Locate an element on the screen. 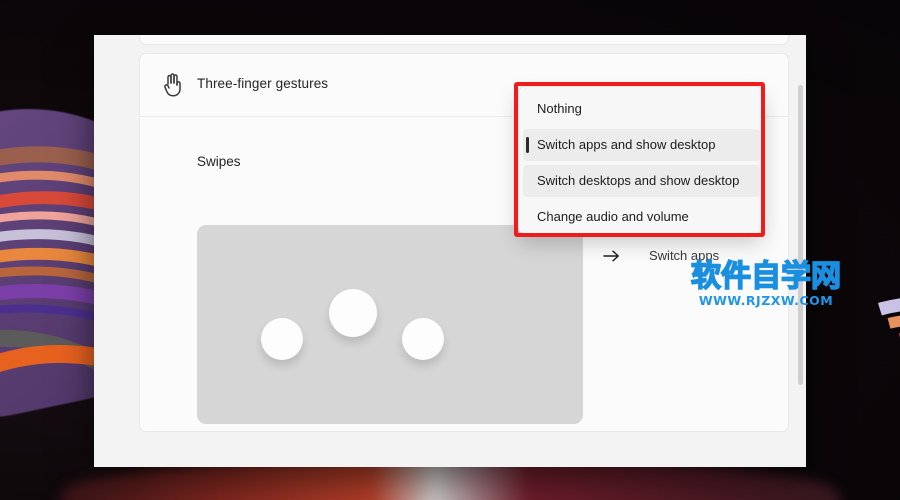 The width and height of the screenshot is (900, 500). arrow-right-icon is located at coordinates (611, 256).